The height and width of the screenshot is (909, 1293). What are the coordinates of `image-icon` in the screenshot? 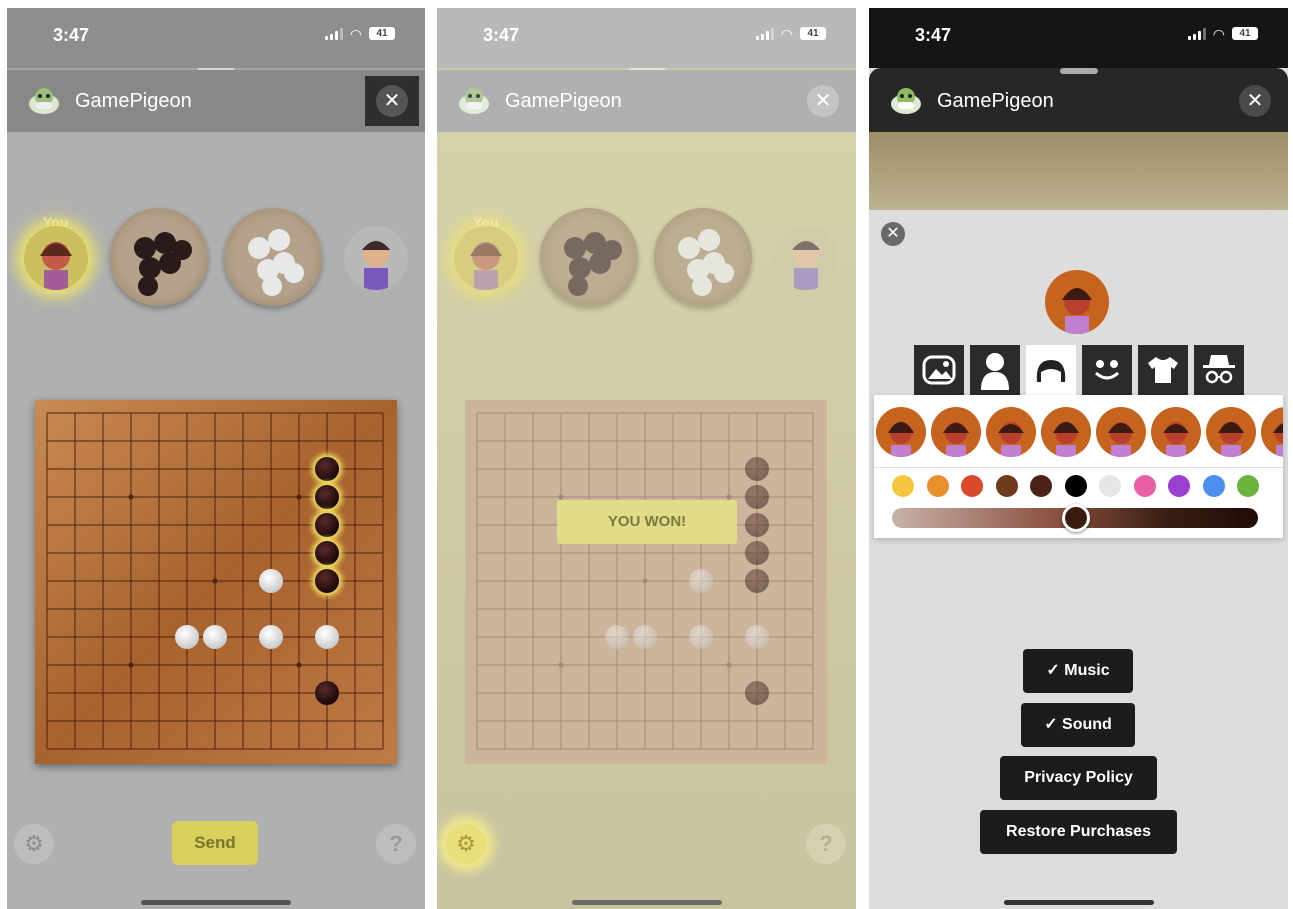 It's located at (939, 370).